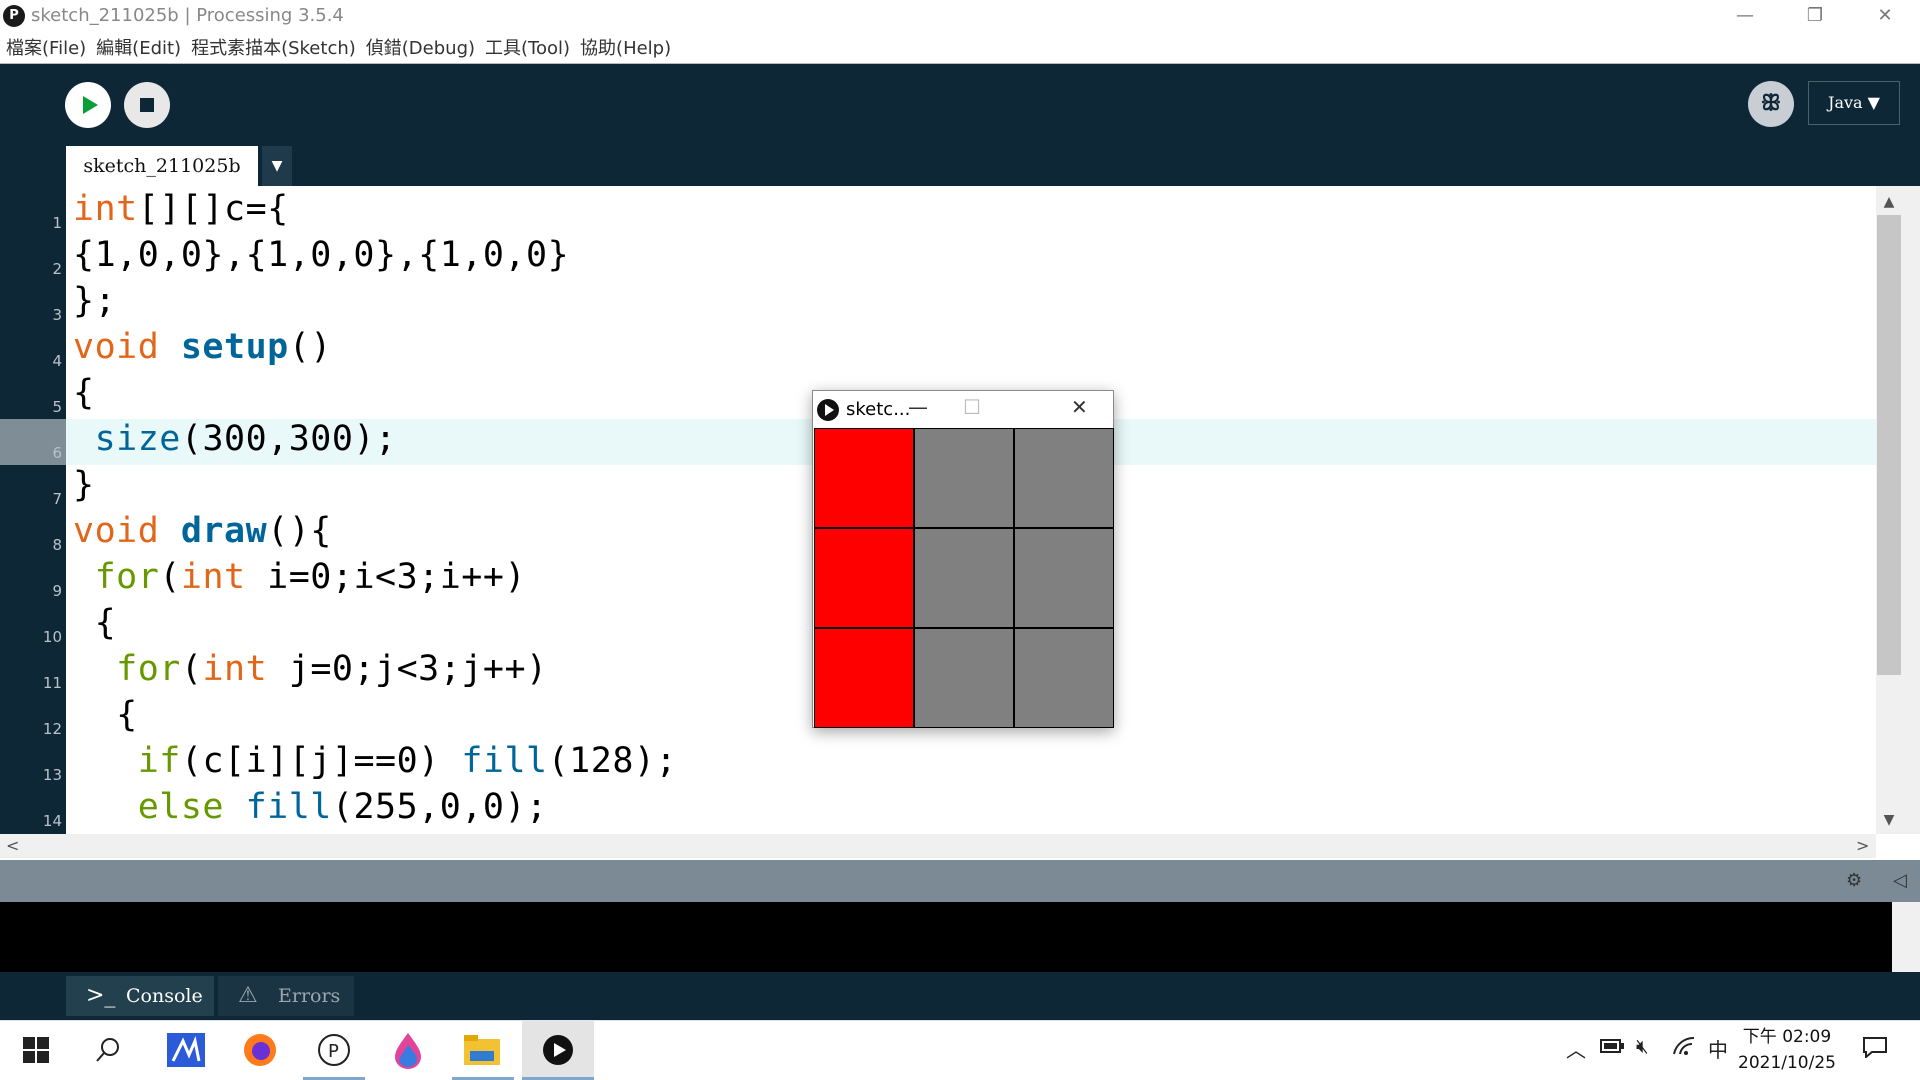 This screenshot has height=1080, width=1920. Describe the element at coordinates (309, 996) in the screenshot. I see `tab-errors-label: Errors` at that location.